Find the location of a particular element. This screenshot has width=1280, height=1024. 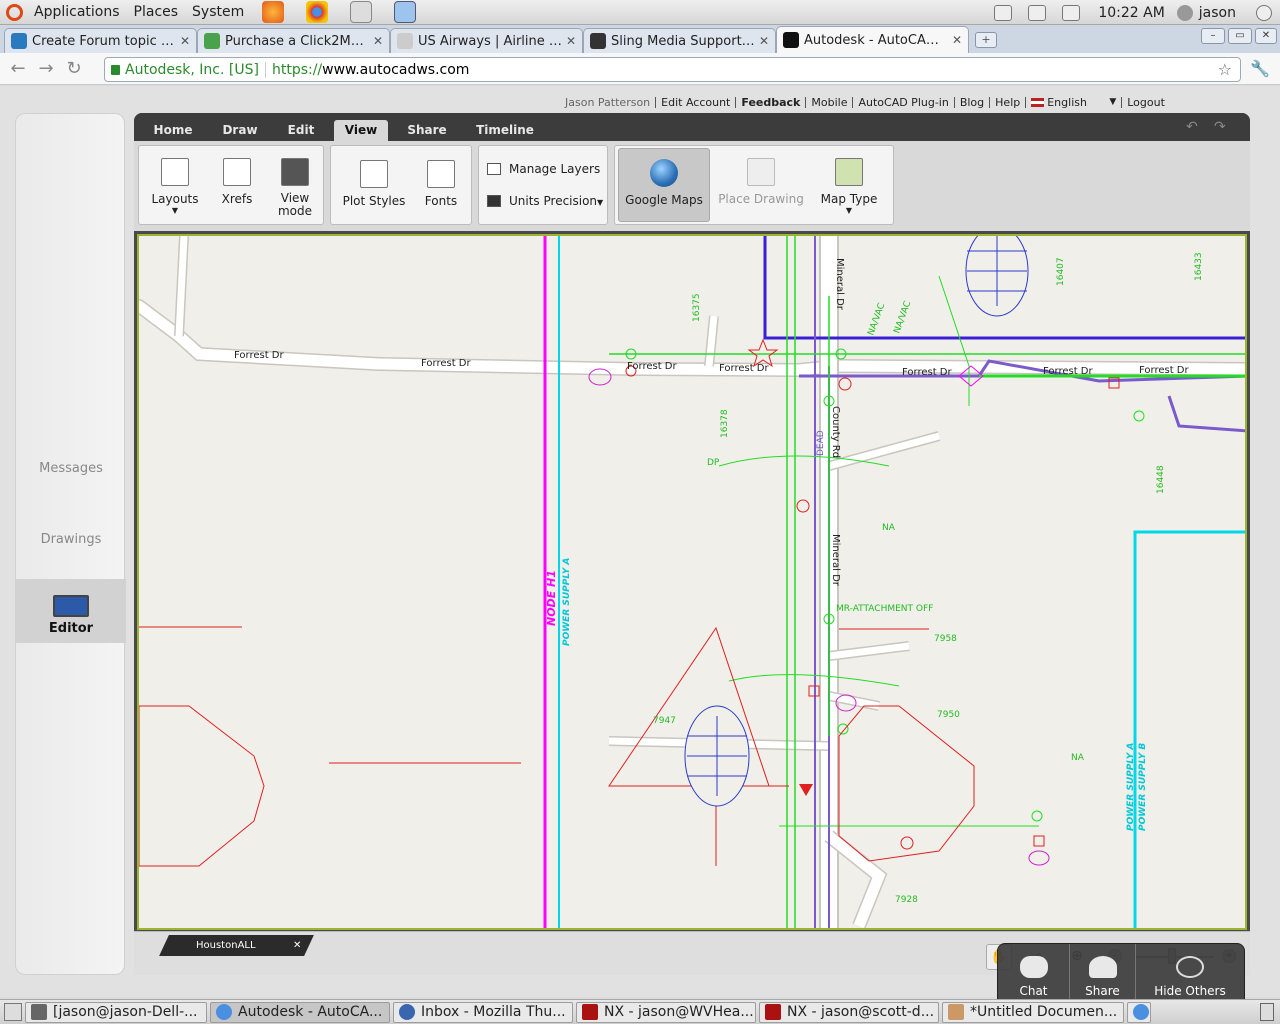

show-desktop-icon is located at coordinates (13, 1012).